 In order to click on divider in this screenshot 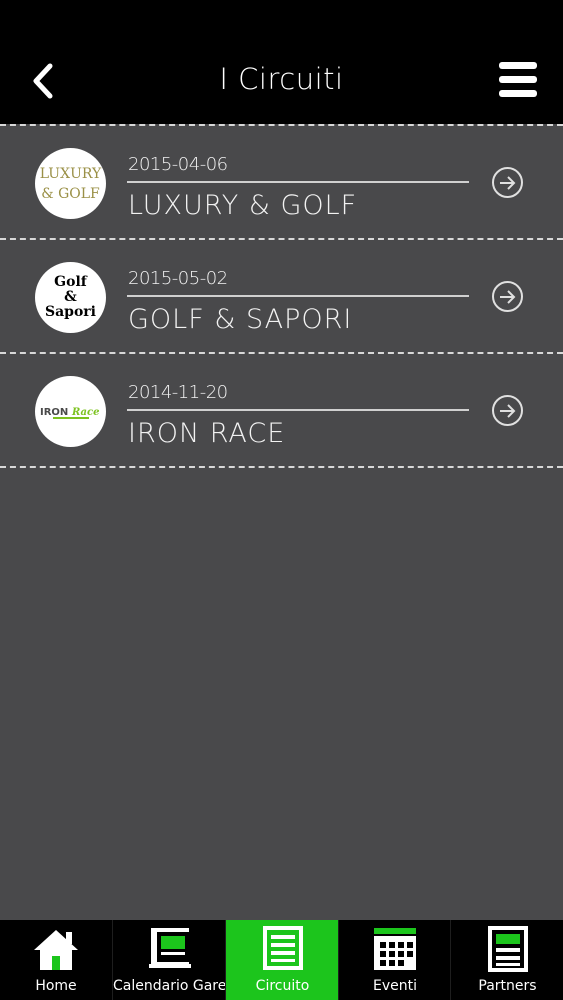, I will do `click(281, 467)`.